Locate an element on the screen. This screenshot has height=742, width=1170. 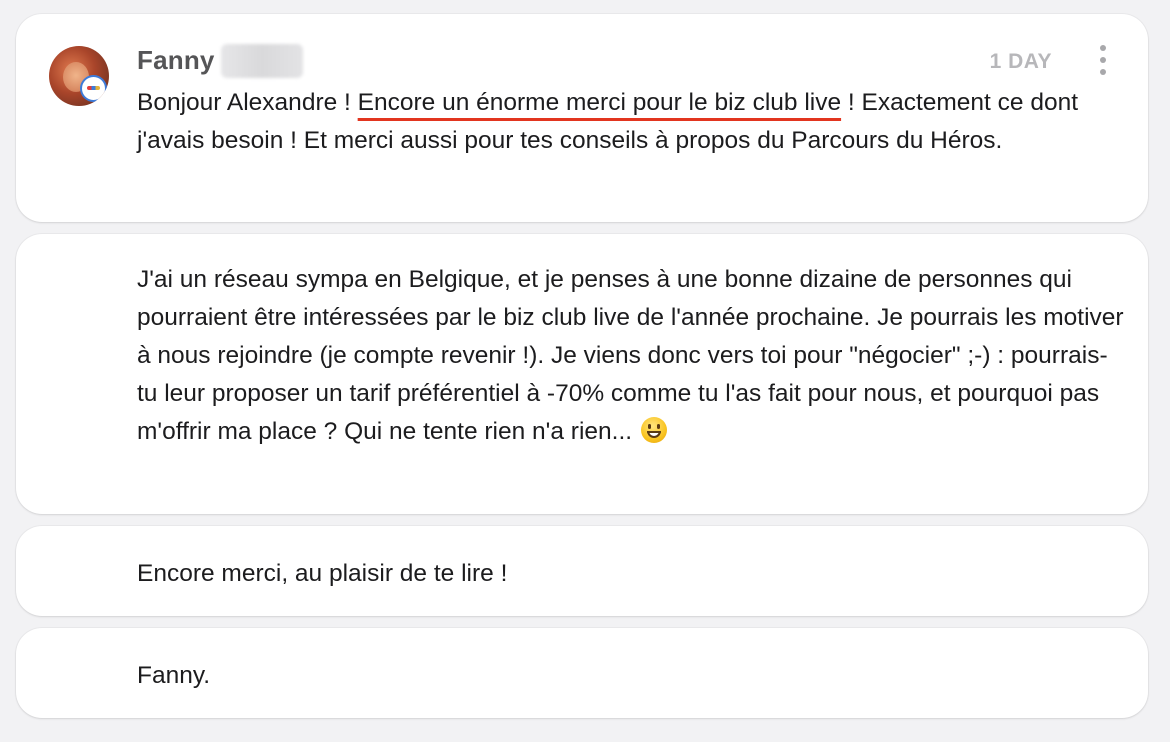
message-card: Encore merci, au plaisir de te lire ! is located at coordinates (582, 571).